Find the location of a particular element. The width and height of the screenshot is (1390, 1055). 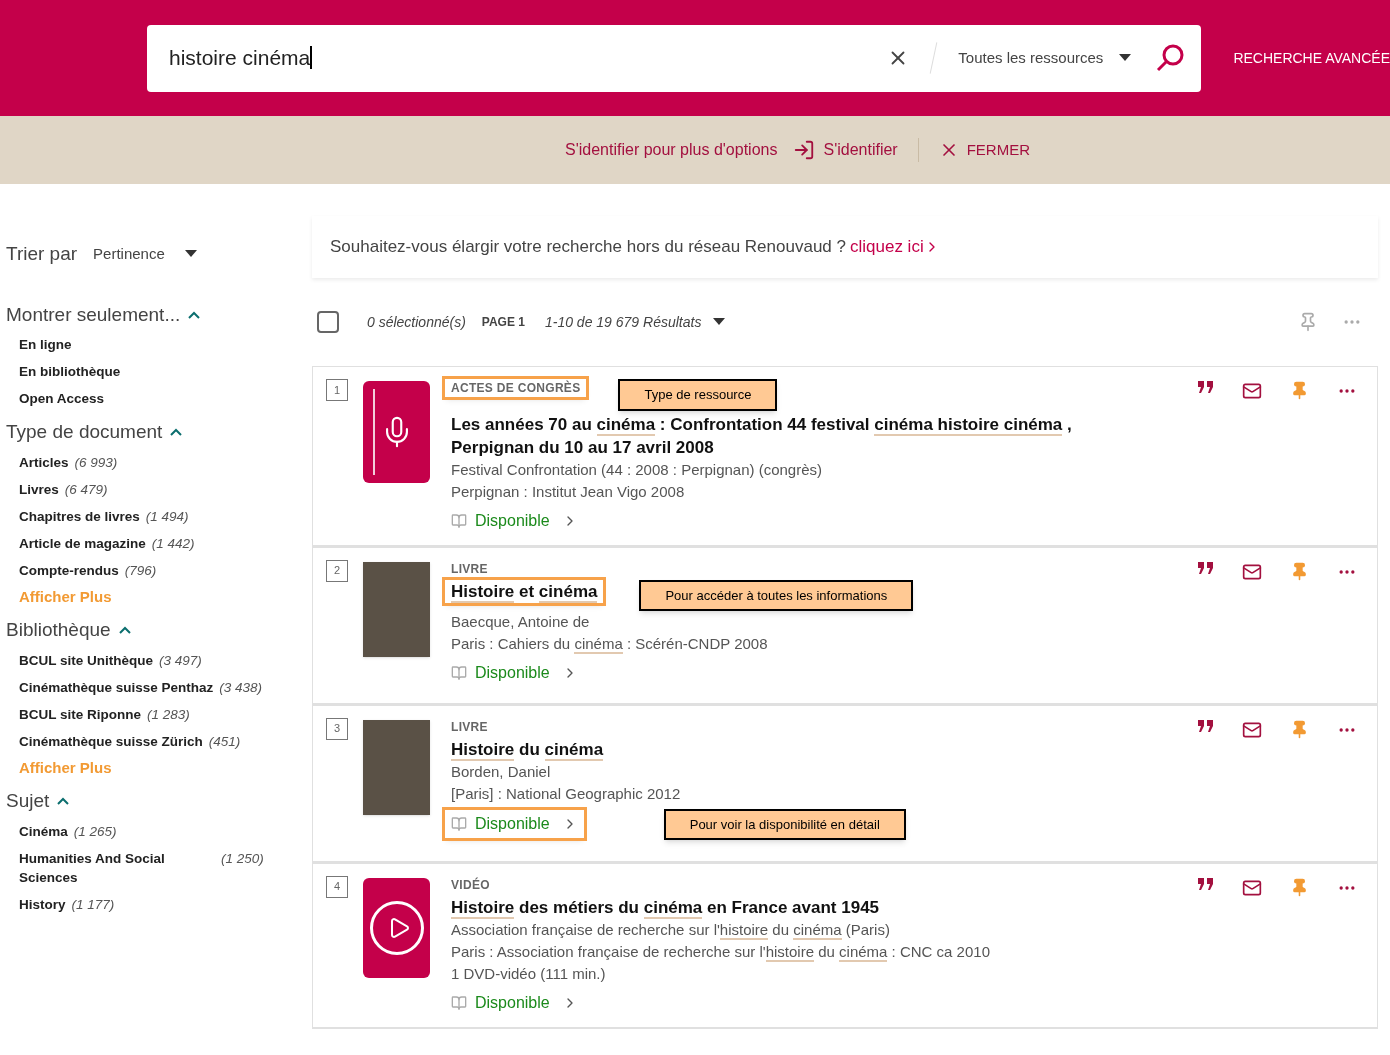

facet-count: (1 494) is located at coordinates (167, 516).